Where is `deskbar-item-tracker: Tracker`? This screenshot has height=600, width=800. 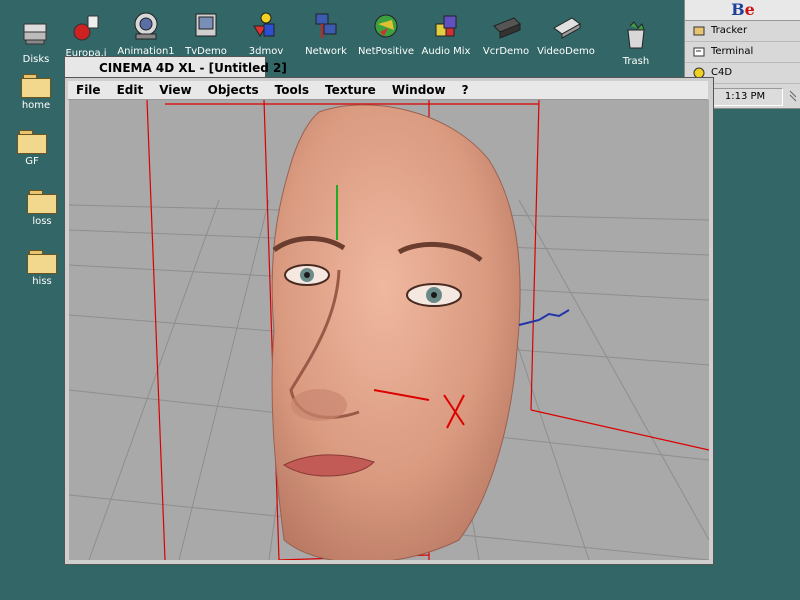
deskbar-item-tracker: Tracker is located at coordinates (742, 31).